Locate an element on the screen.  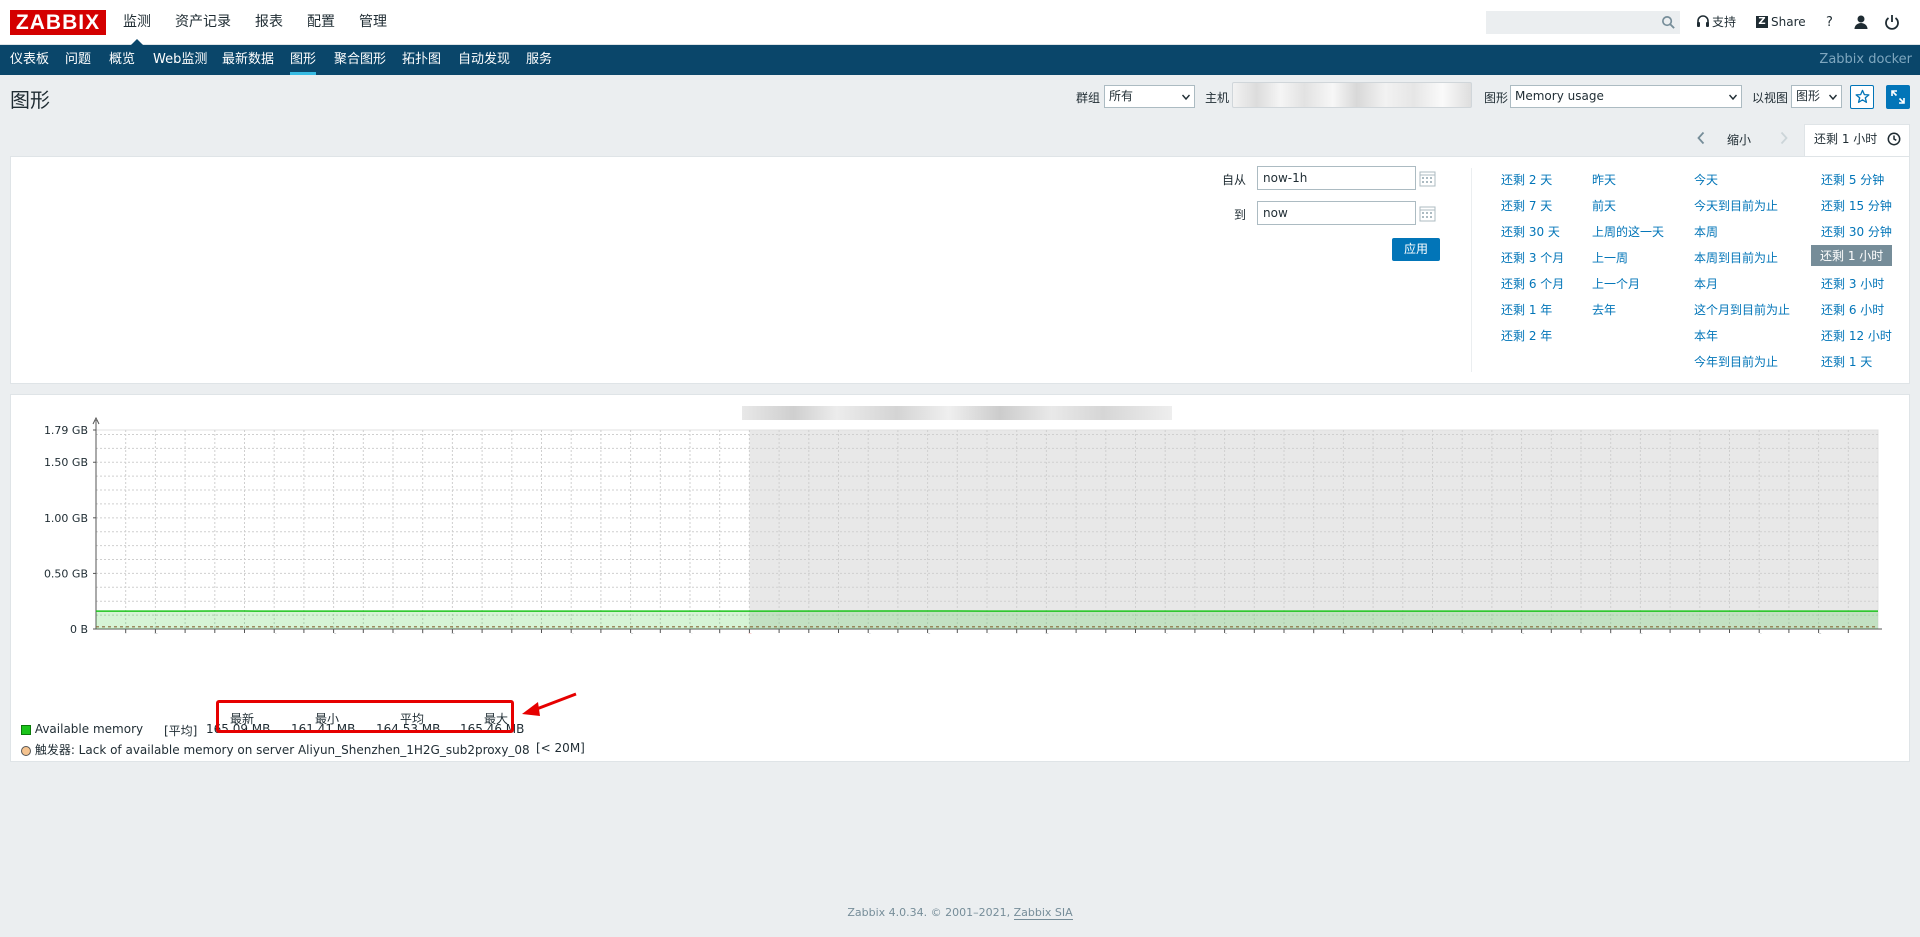
y-tick-label: 0 B is located at coordinates (79, 628).